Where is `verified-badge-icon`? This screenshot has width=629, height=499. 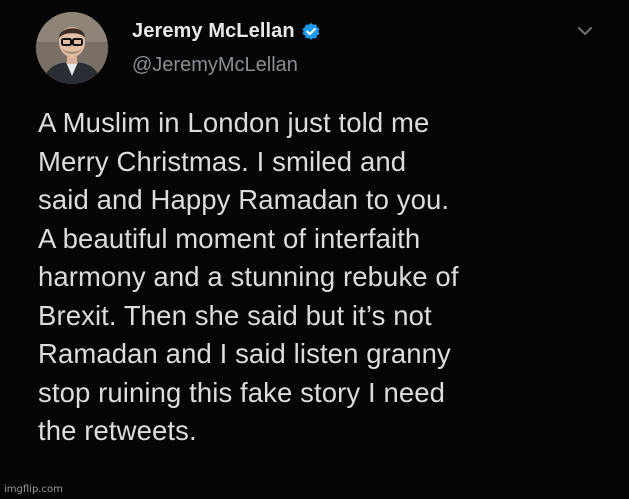
verified-badge-icon is located at coordinates (311, 32).